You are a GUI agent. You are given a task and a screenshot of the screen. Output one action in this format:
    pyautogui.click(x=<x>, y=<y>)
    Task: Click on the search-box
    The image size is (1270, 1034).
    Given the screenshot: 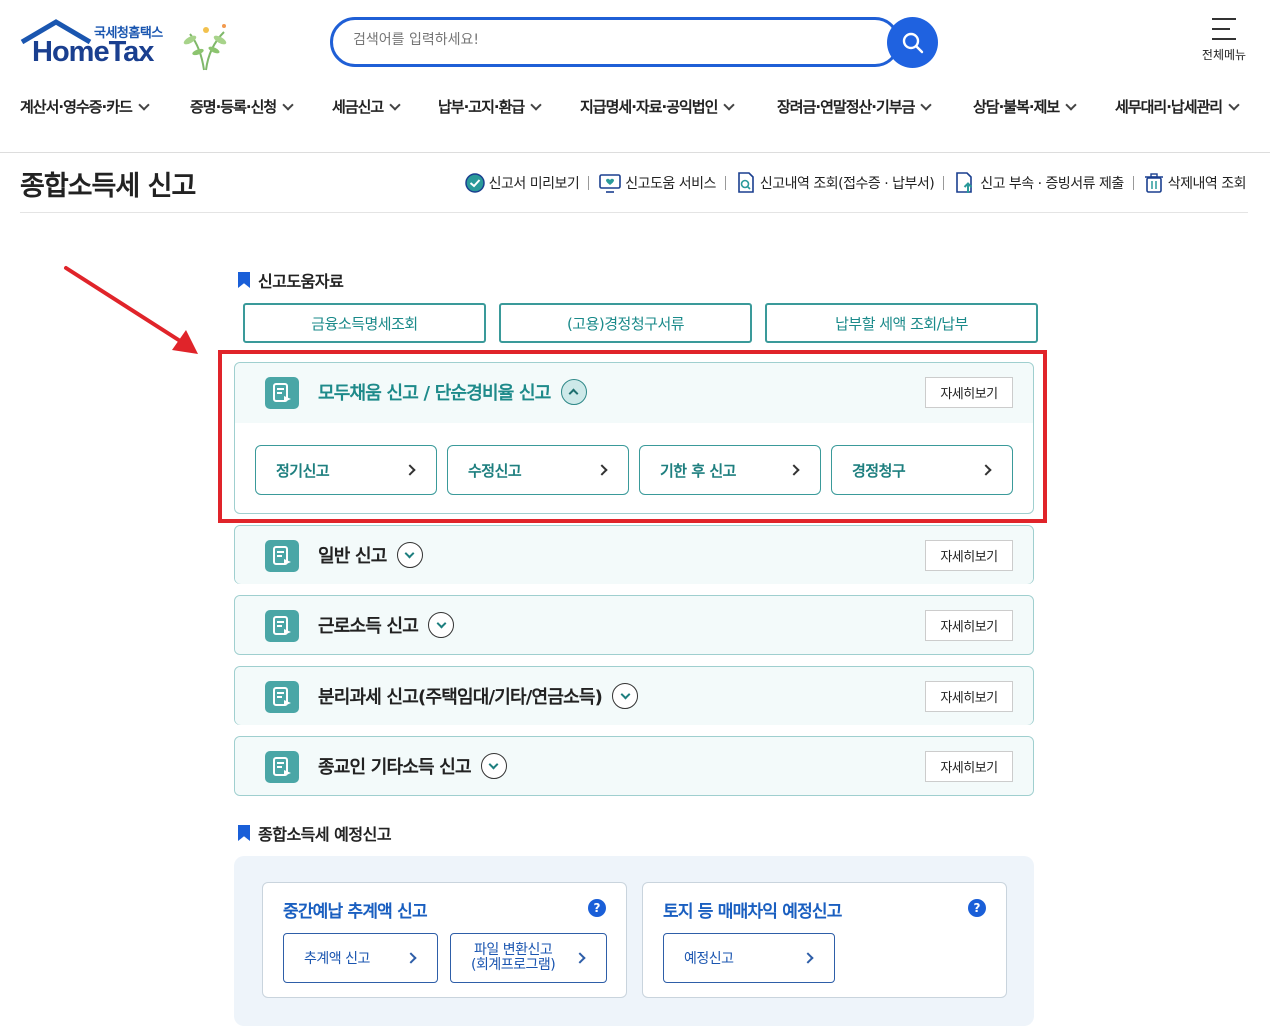 What is the action you would take?
    pyautogui.click(x=615, y=42)
    